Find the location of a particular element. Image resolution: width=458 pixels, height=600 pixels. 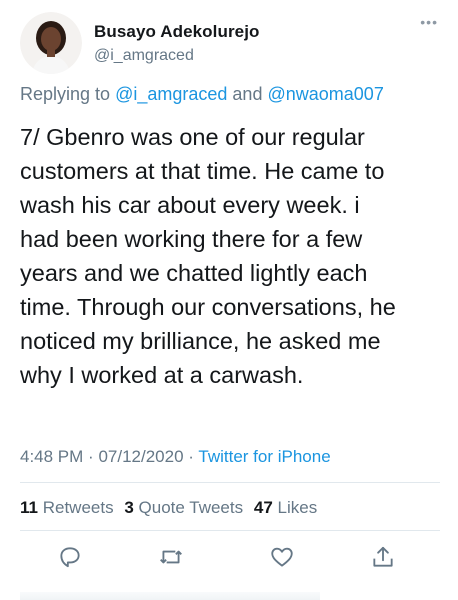

display-name: Busayo Adekolurejo is located at coordinates (177, 32).